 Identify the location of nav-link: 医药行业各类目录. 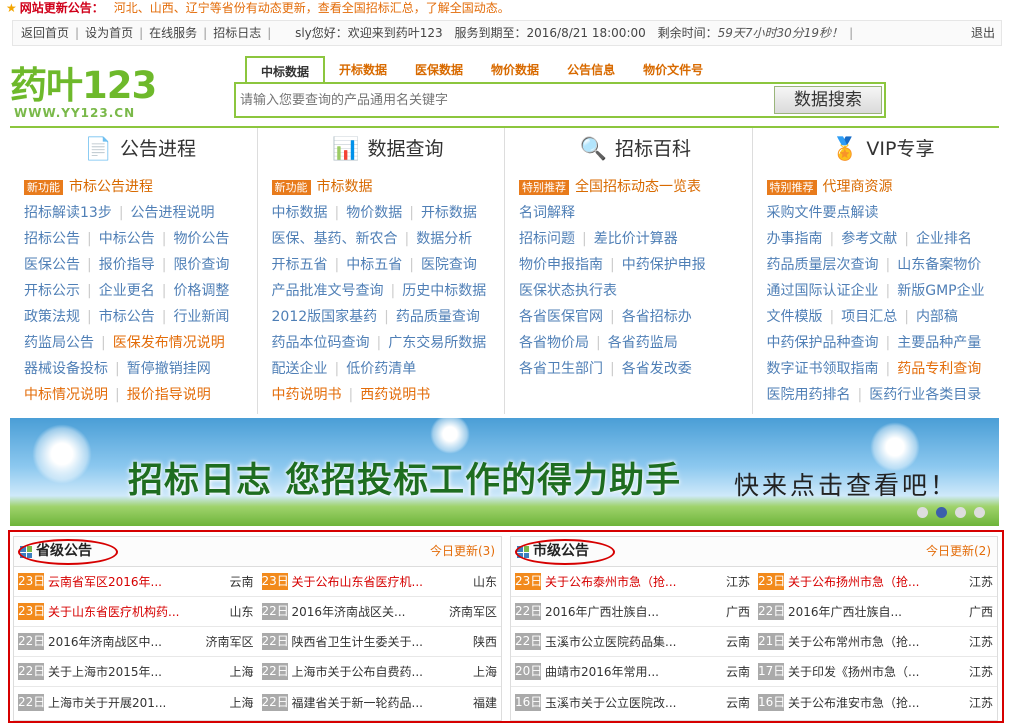
(925, 395).